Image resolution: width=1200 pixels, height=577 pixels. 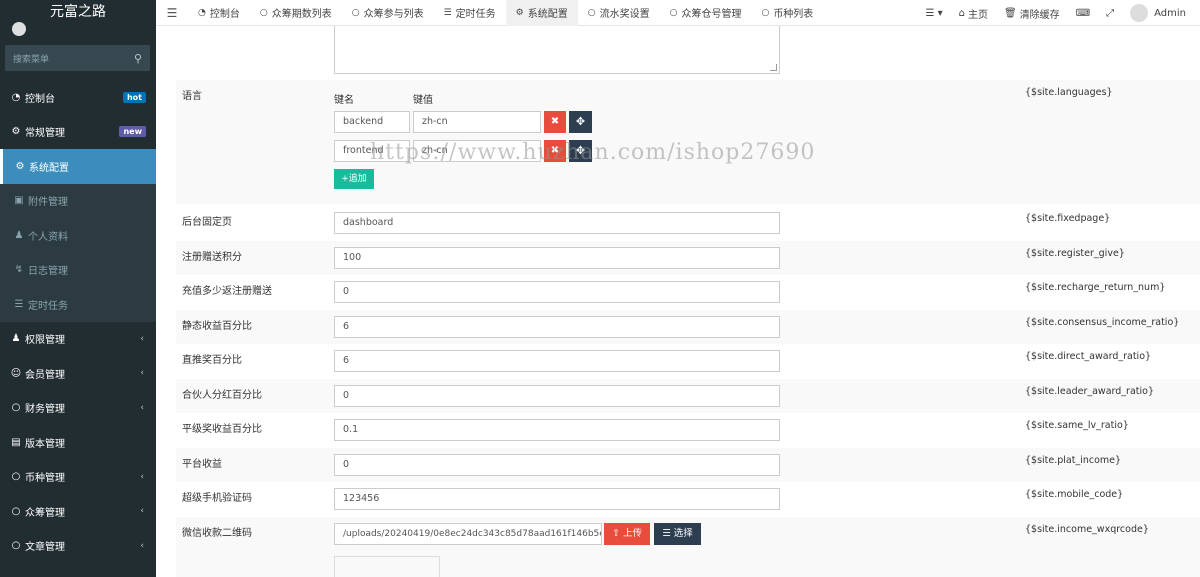 I want to click on group-icon: ♟, so click(x=16, y=339).